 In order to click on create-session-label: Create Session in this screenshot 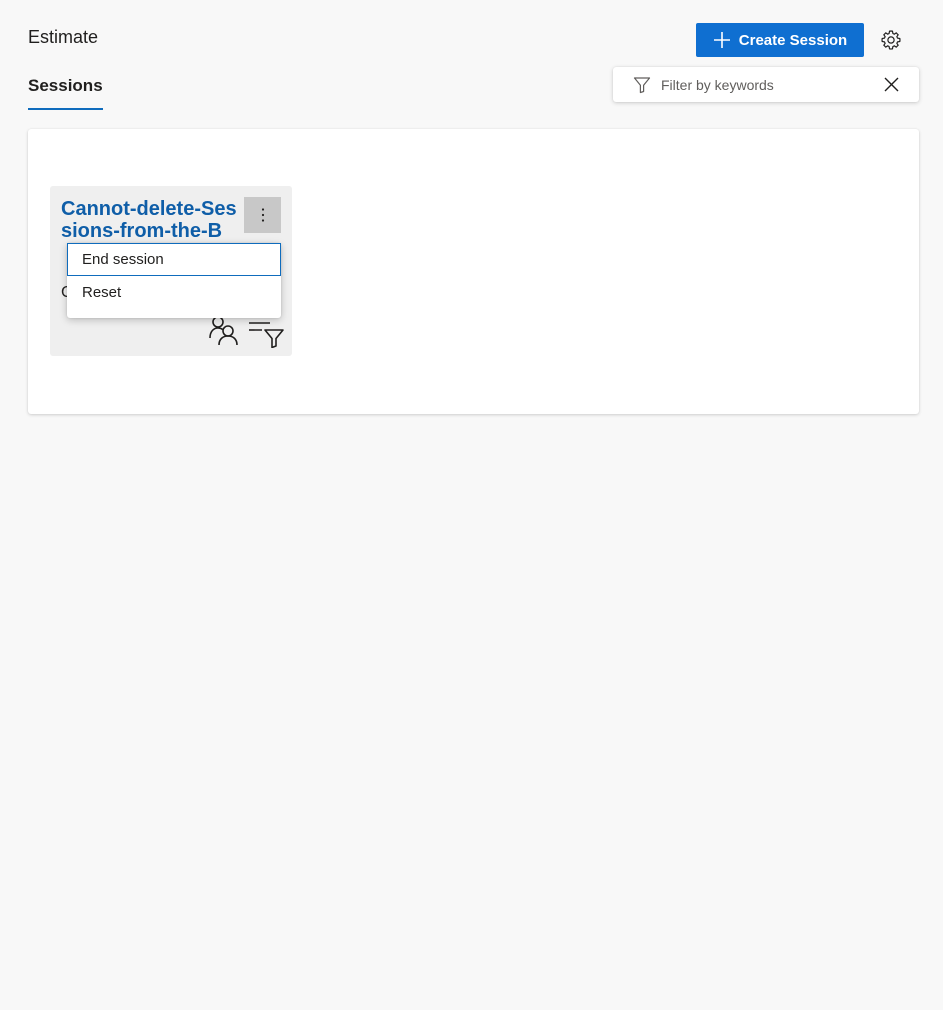, I will do `click(793, 40)`.